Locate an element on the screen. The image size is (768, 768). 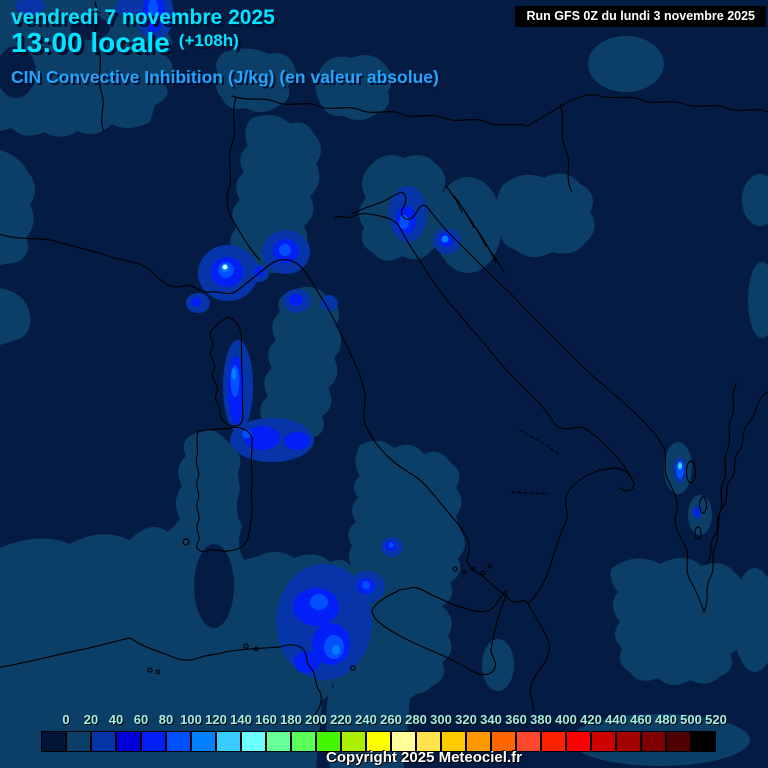
scale-tick-label: 520 is located at coordinates (716, 719).